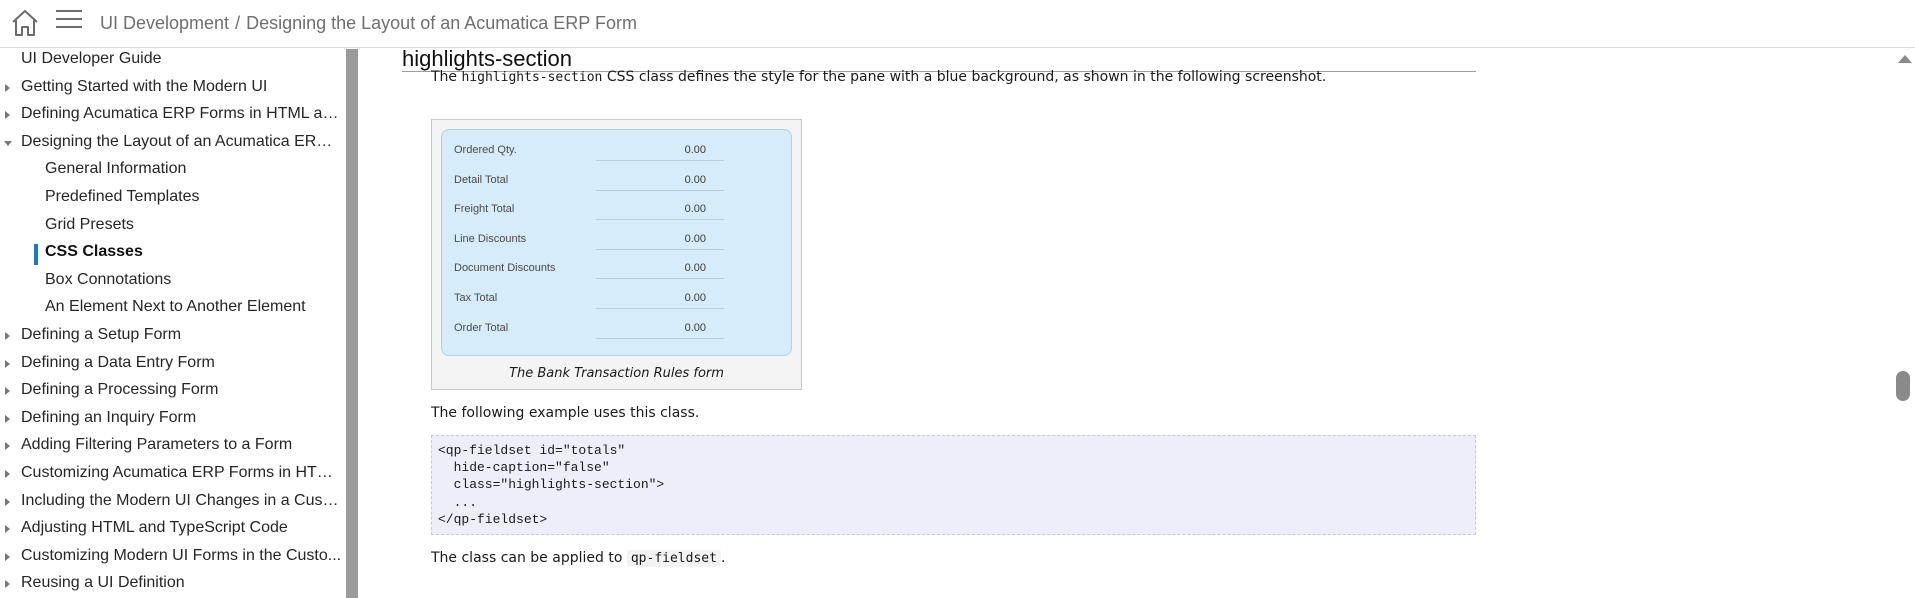 Image resolution: width=1915 pixels, height=598 pixels. What do you see at coordinates (617, 209) in the screenshot?
I see `figure-field-row: Freight Total 0.00` at bounding box center [617, 209].